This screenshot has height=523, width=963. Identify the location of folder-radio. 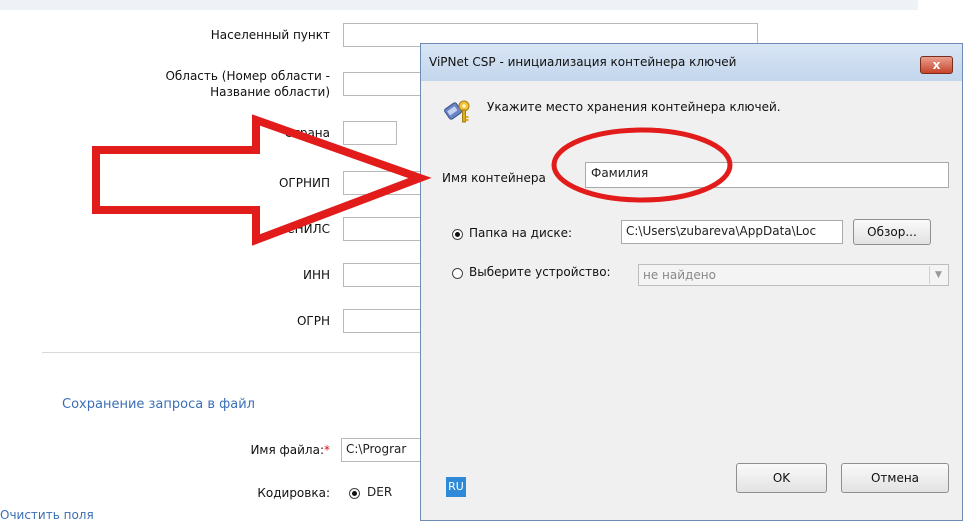
(457, 234).